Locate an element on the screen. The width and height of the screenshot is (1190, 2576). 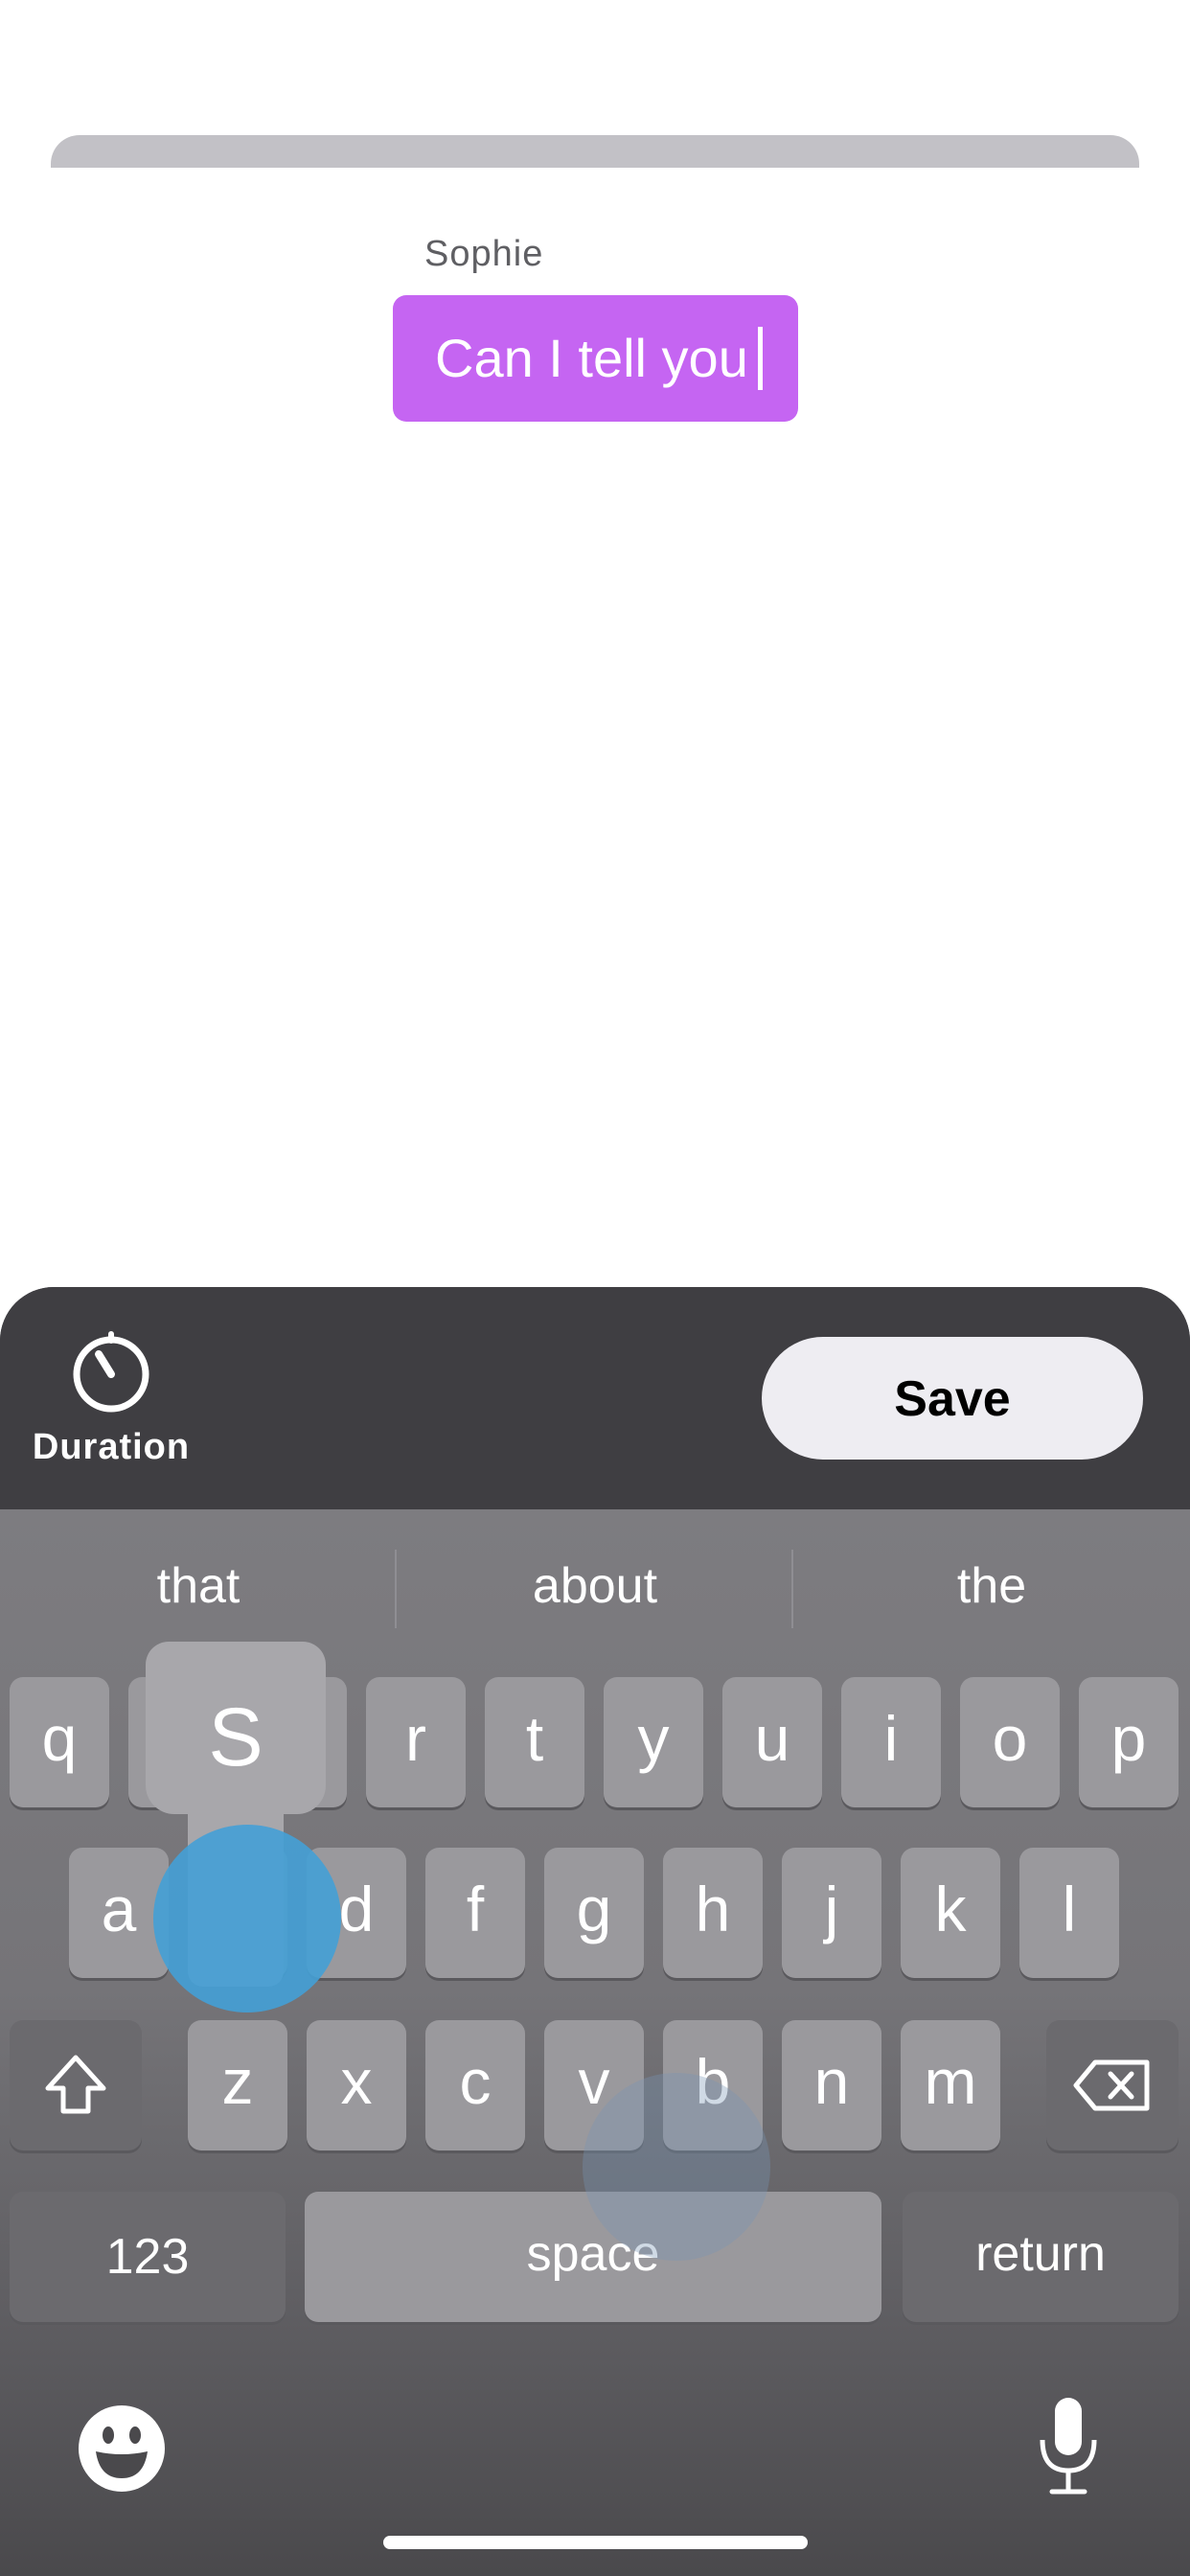
numbers-key: 123 is located at coordinates (148, 2257).